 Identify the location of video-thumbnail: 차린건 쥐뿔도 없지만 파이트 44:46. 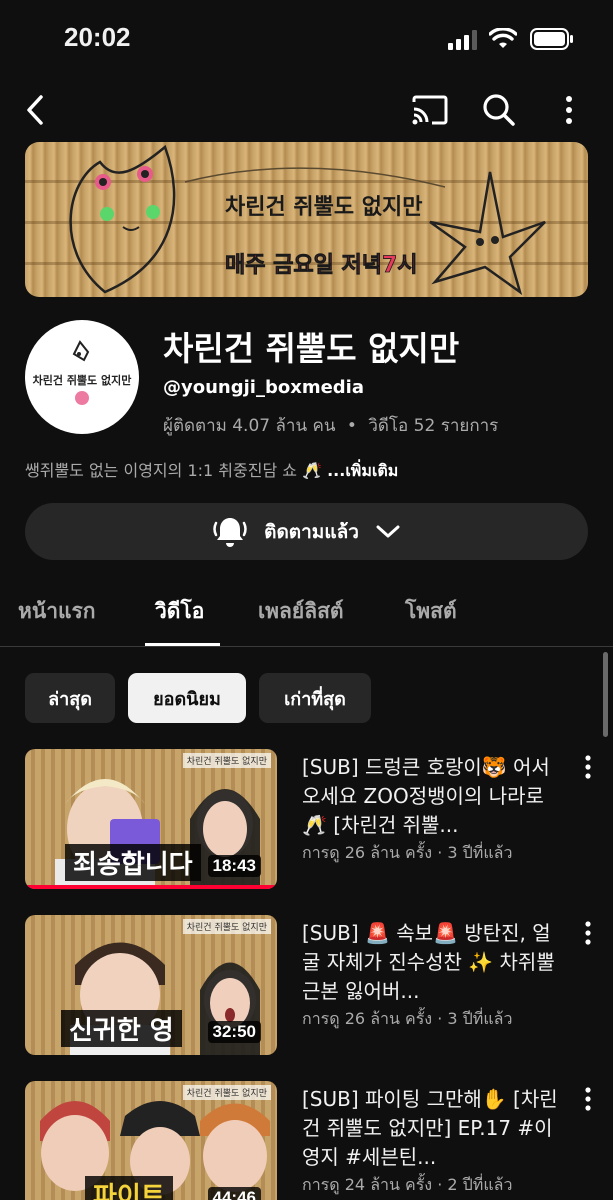
(151, 1140).